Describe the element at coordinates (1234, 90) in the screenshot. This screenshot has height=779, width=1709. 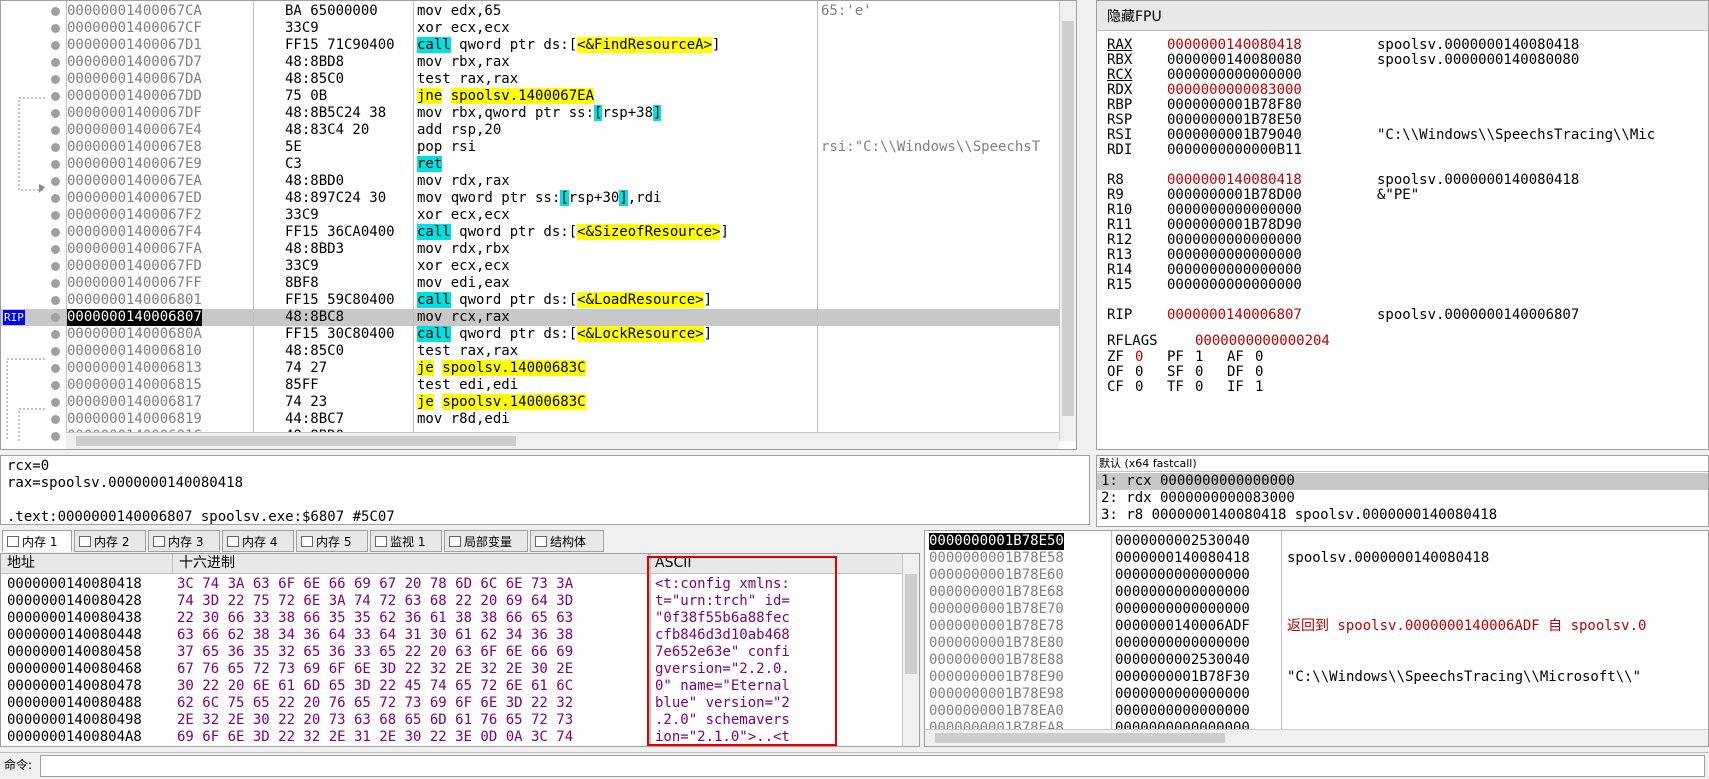
I see `register-value: 0000000000083000` at that location.